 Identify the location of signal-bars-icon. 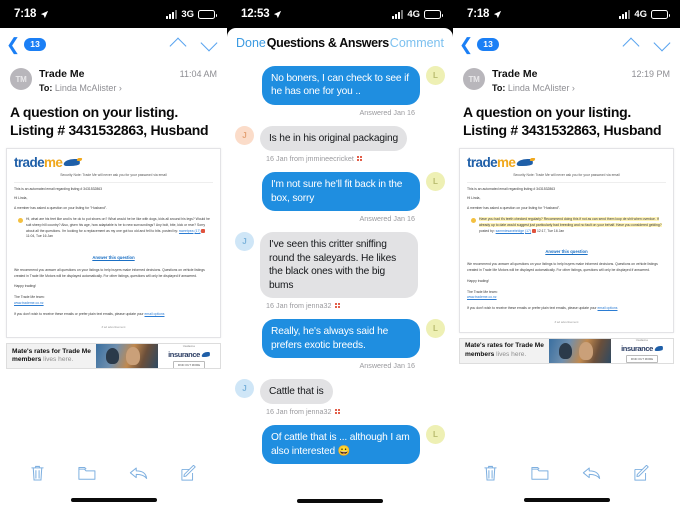
(625, 14).